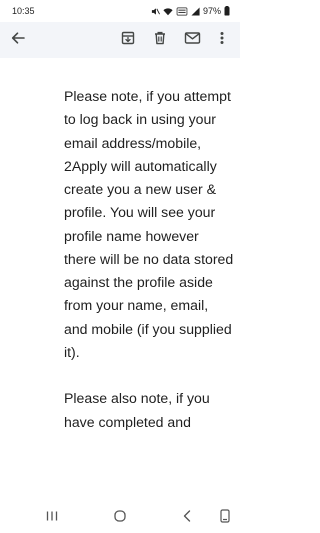  I want to click on more-vert-icon, so click(222, 40).